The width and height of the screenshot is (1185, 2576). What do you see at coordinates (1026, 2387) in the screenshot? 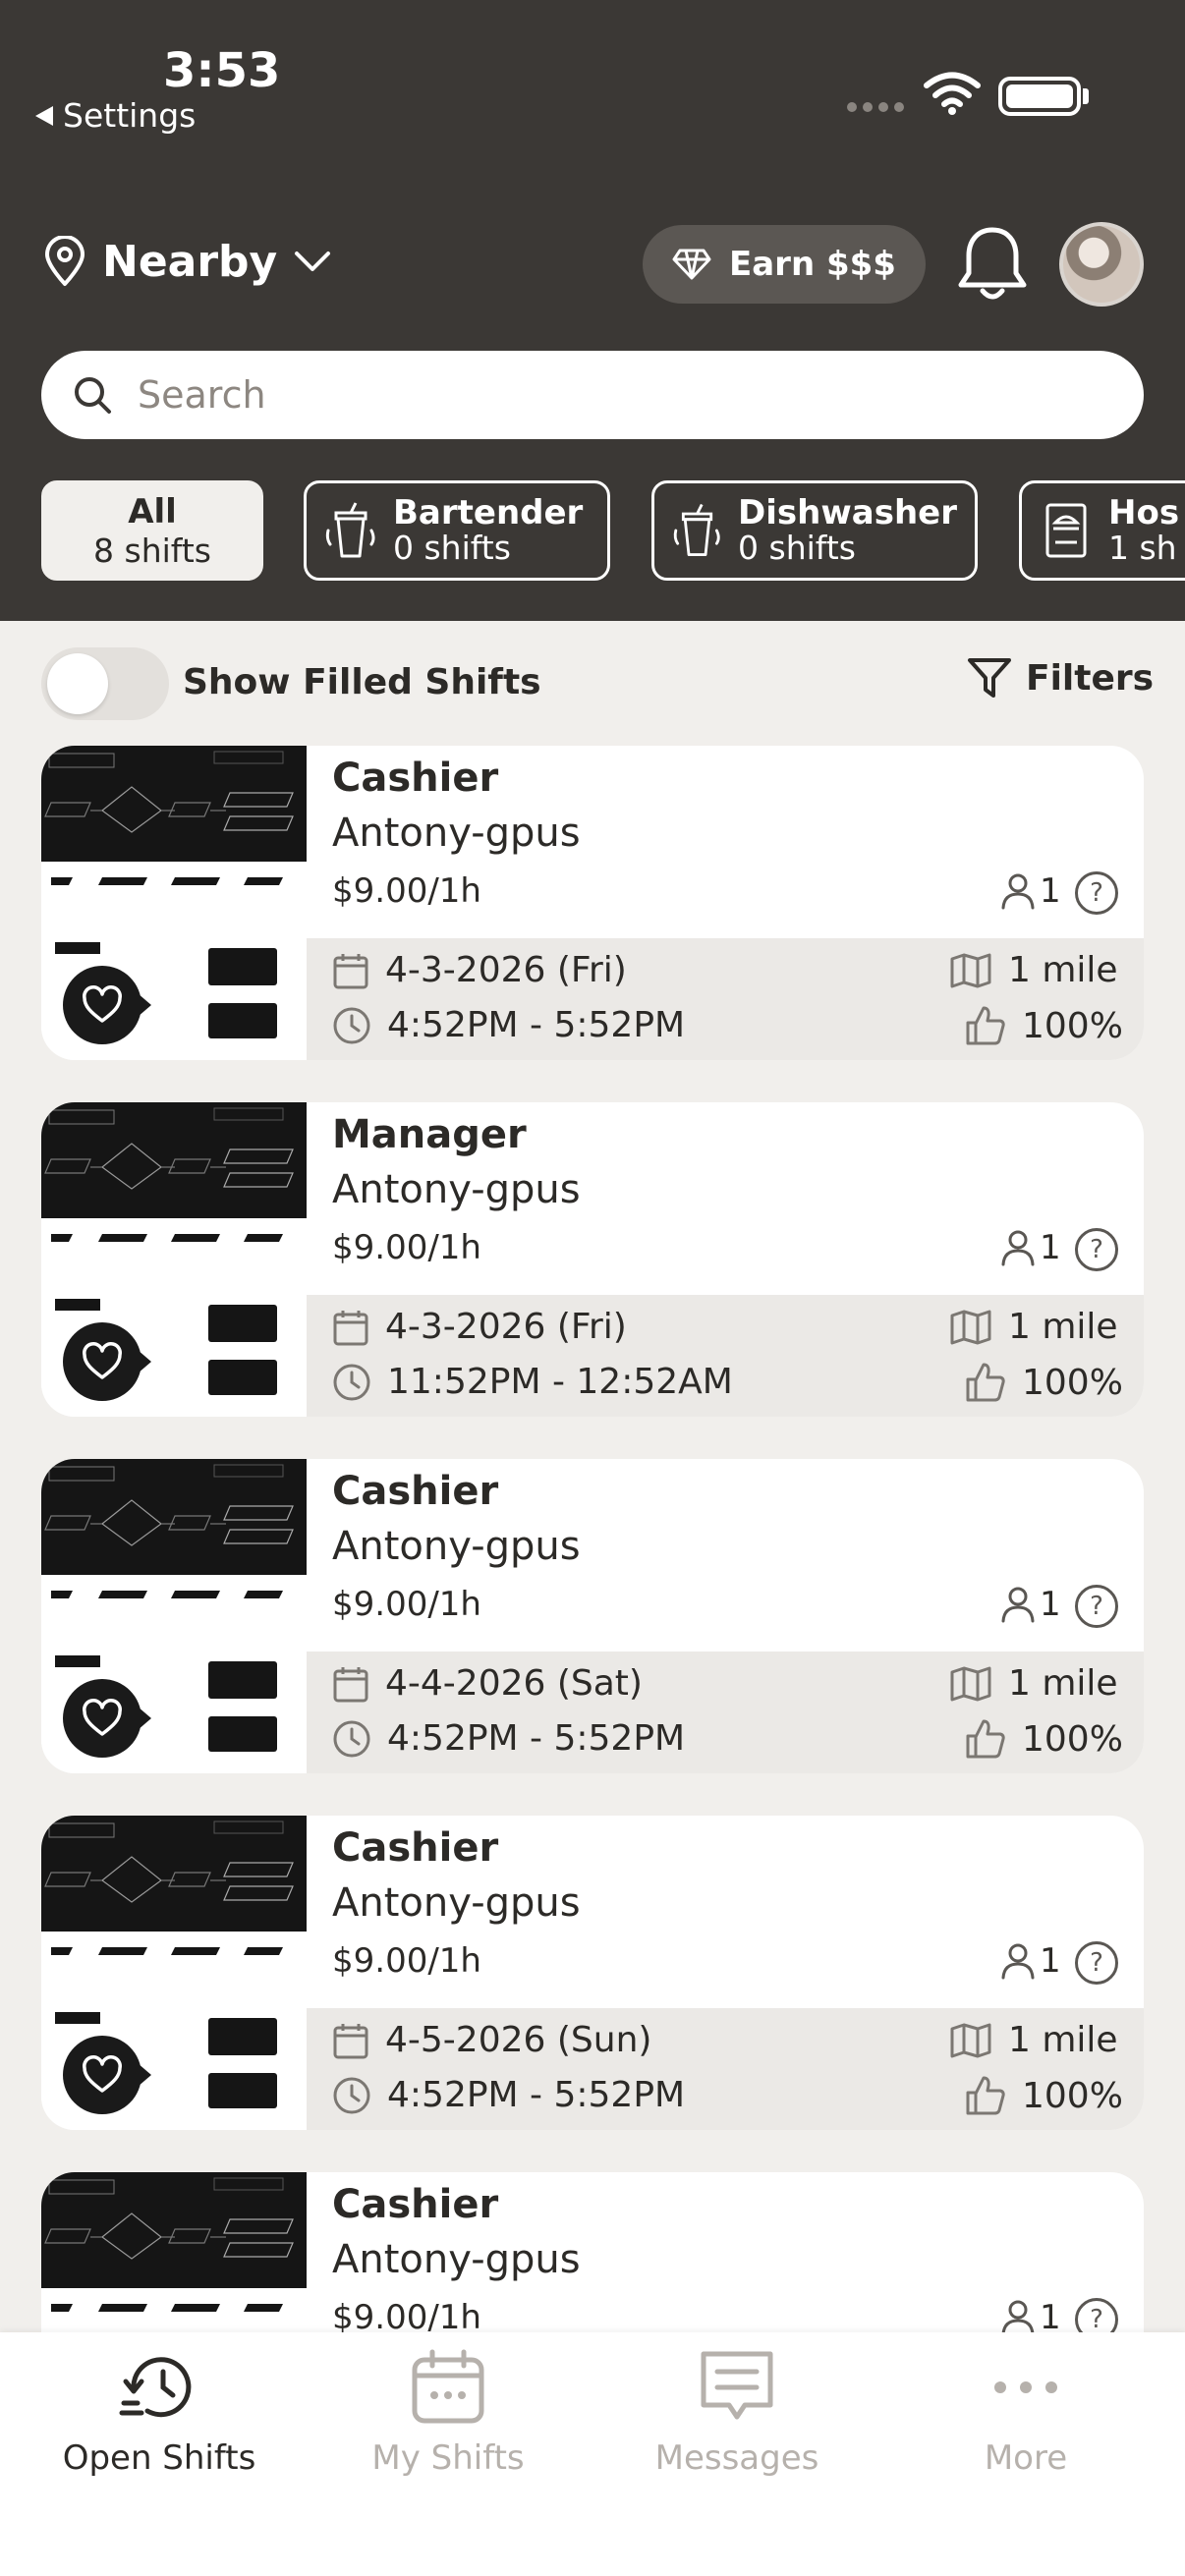
I see `more-icon` at bounding box center [1026, 2387].